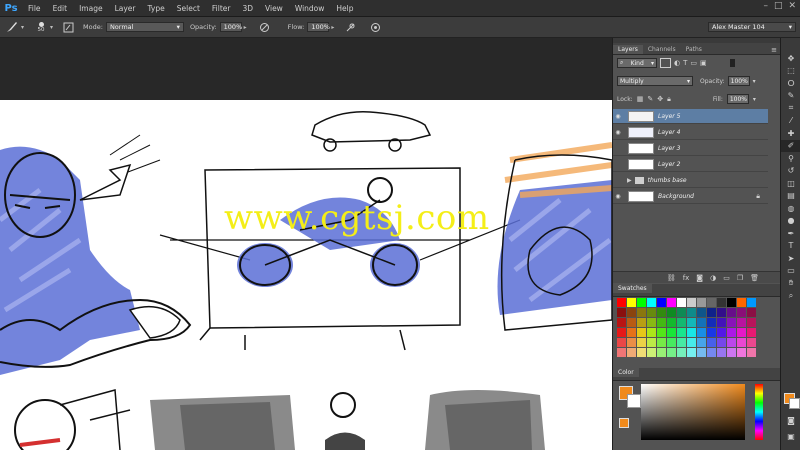 The image size is (800, 450). Describe the element at coordinates (790, 420) in the screenshot. I see `quick-mask-icon: ◙` at that location.